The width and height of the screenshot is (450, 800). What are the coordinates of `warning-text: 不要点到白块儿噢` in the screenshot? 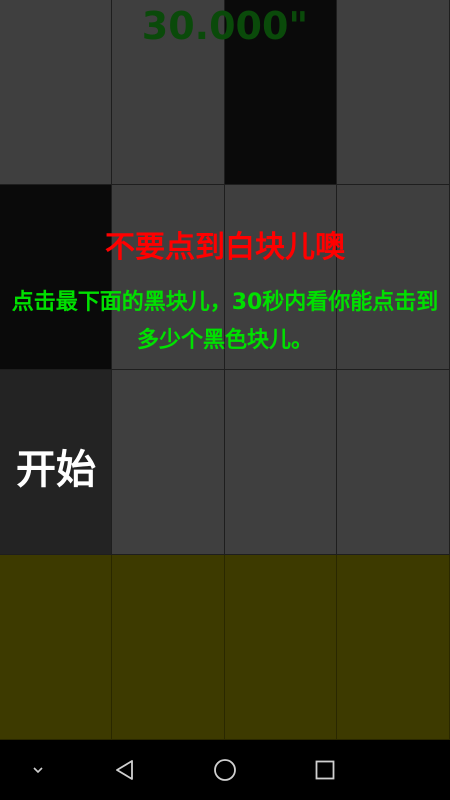 It's located at (225, 247).